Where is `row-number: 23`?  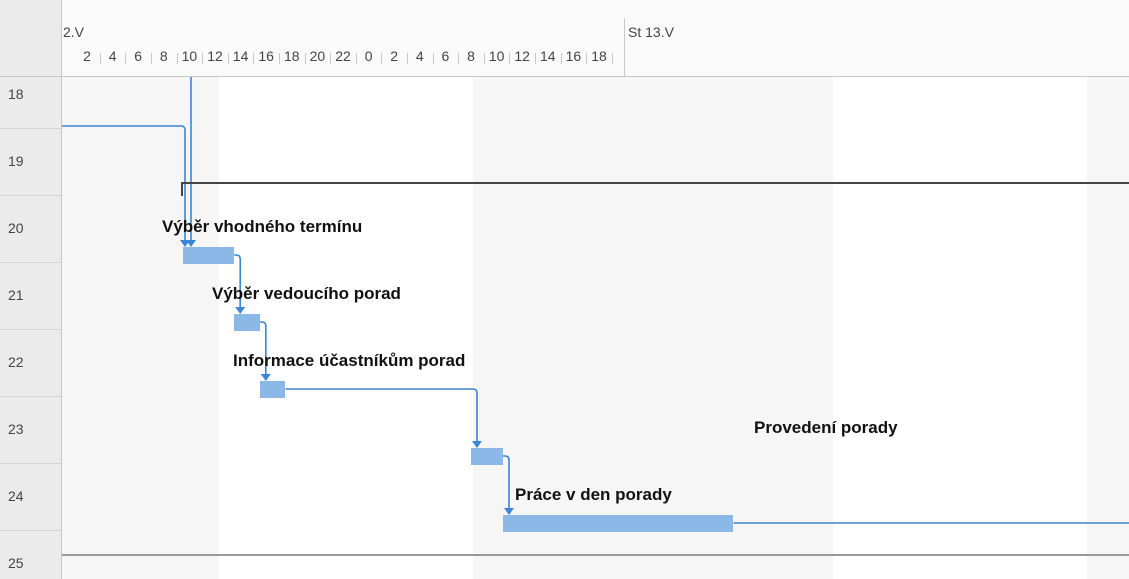 row-number: 23 is located at coordinates (16, 429).